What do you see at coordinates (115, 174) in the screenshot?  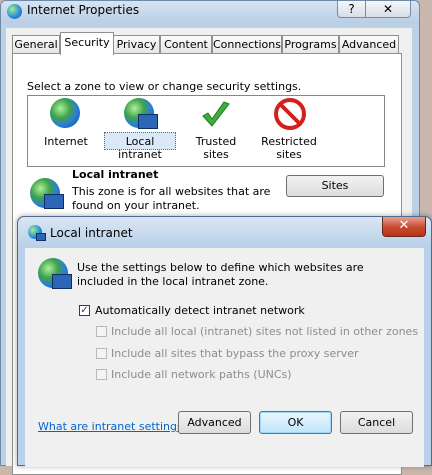 I see `zone-heading: Local intranet` at bounding box center [115, 174].